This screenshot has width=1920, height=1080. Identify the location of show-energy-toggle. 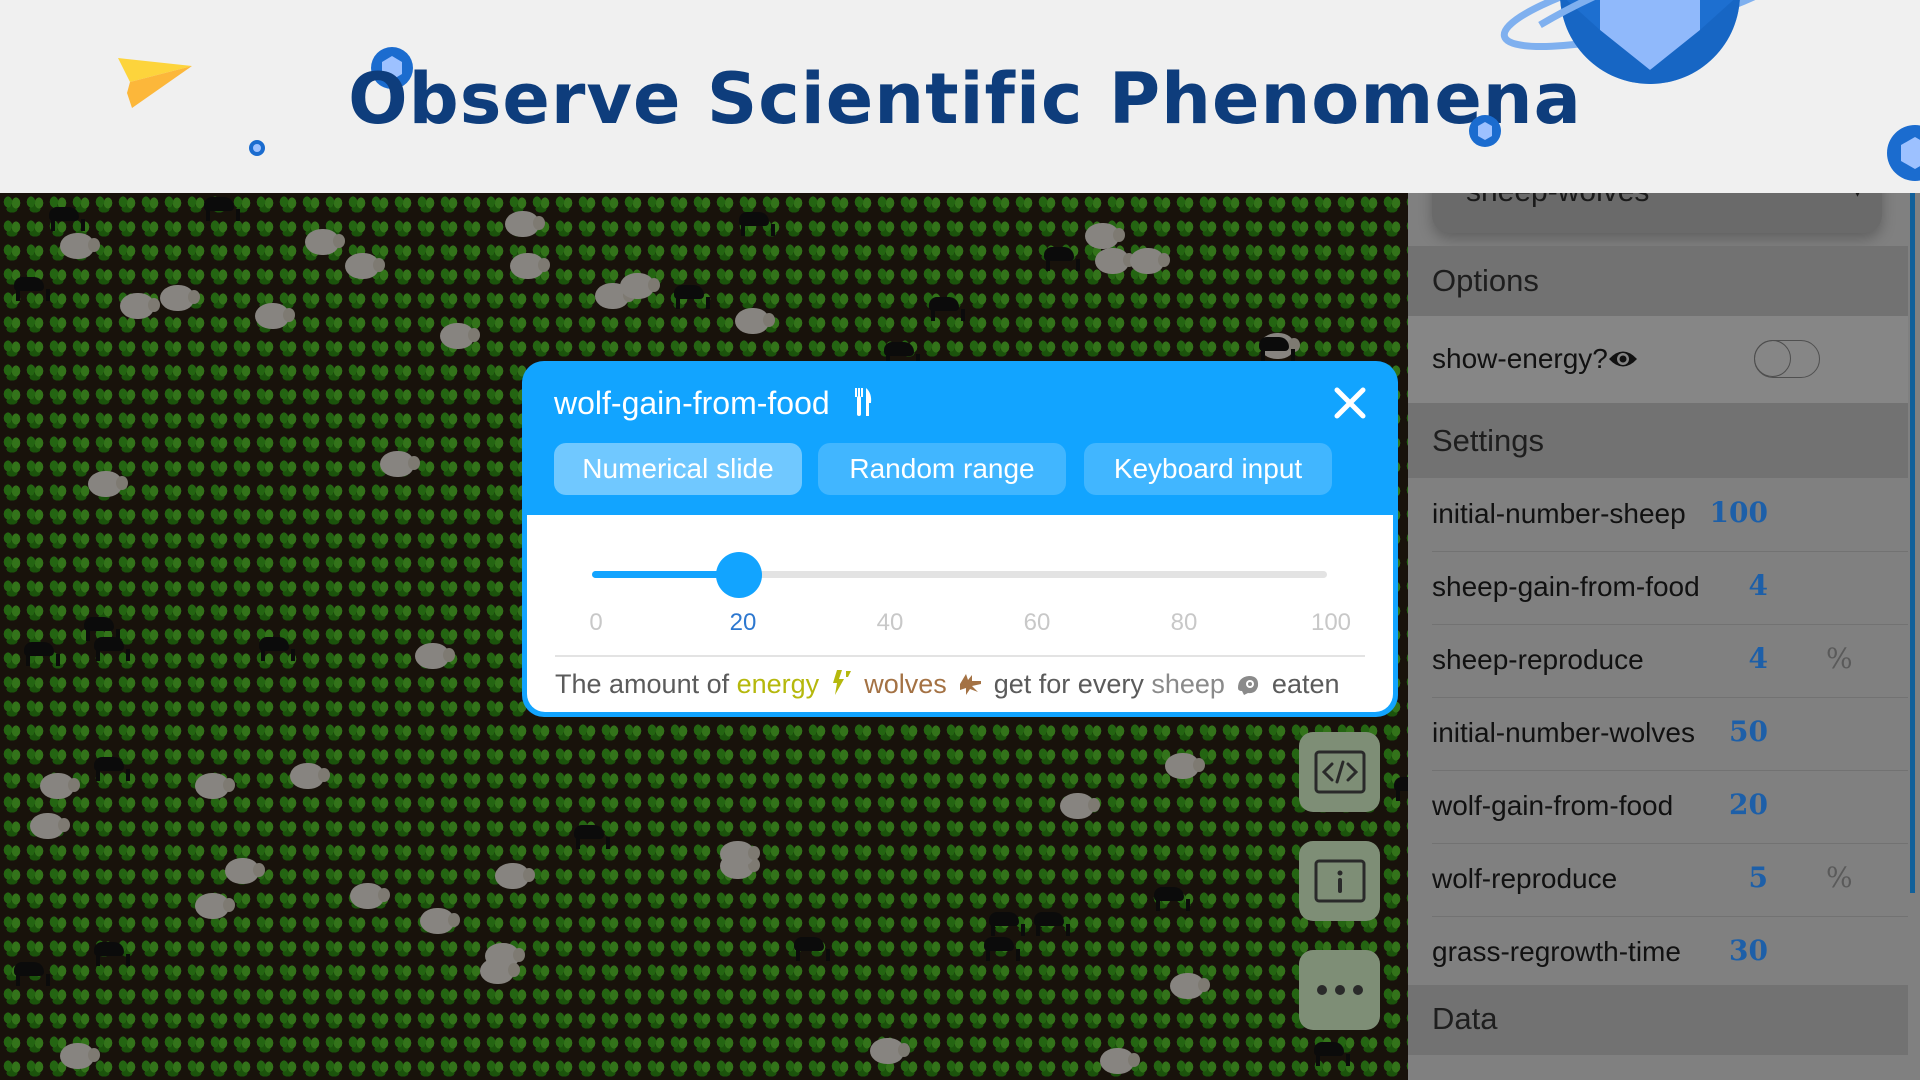
(1787, 359).